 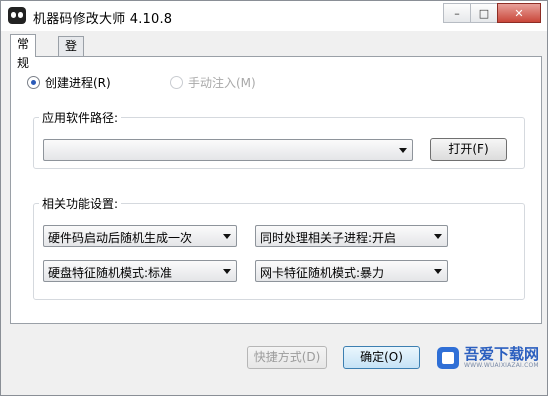 What do you see at coordinates (80, 203) in the screenshot?
I see `features-label: 相关功能设置:` at bounding box center [80, 203].